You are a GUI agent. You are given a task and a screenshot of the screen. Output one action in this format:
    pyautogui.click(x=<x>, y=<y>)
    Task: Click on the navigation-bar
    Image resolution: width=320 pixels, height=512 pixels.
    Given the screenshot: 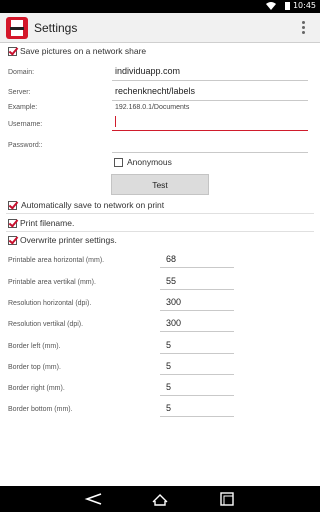 What is the action you would take?
    pyautogui.click(x=160, y=499)
    